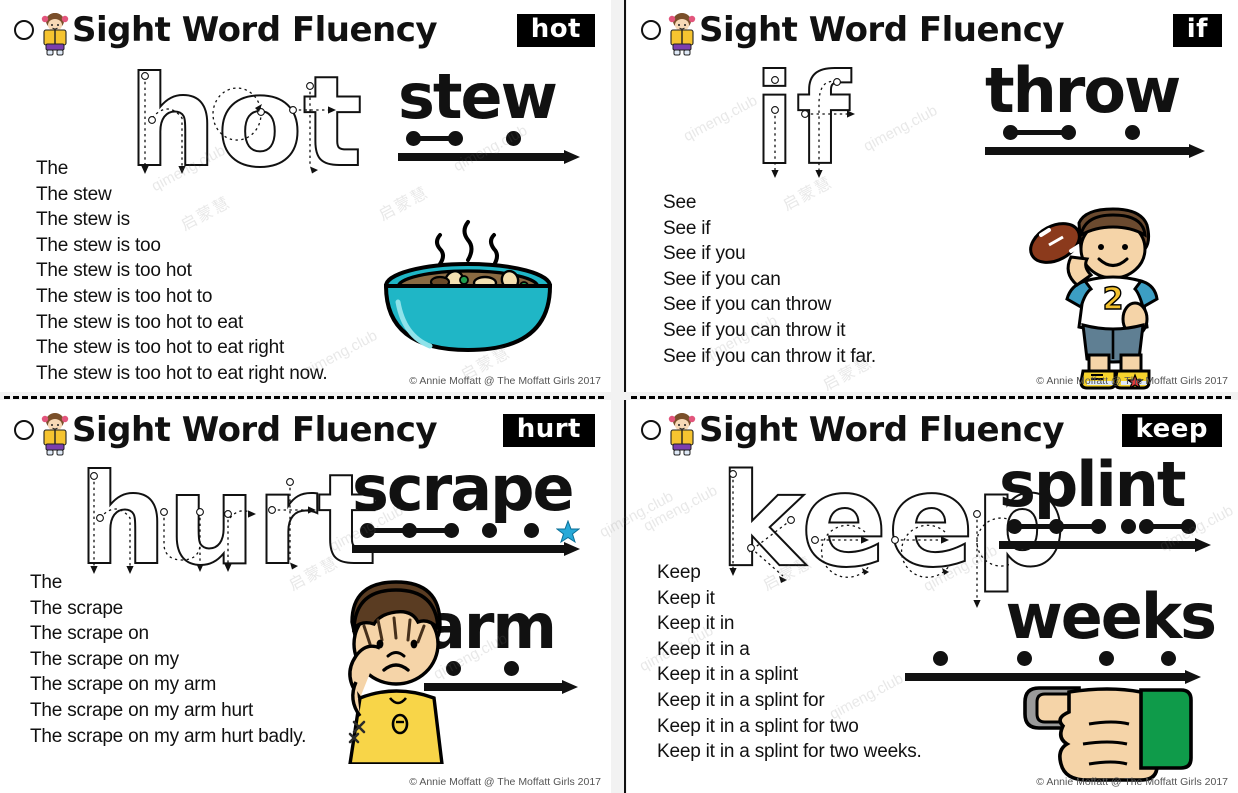 This screenshot has height=793, width=1238. Describe the element at coordinates (758, 726) in the screenshot. I see `ladder-line: Keep it in a splint for two` at that location.